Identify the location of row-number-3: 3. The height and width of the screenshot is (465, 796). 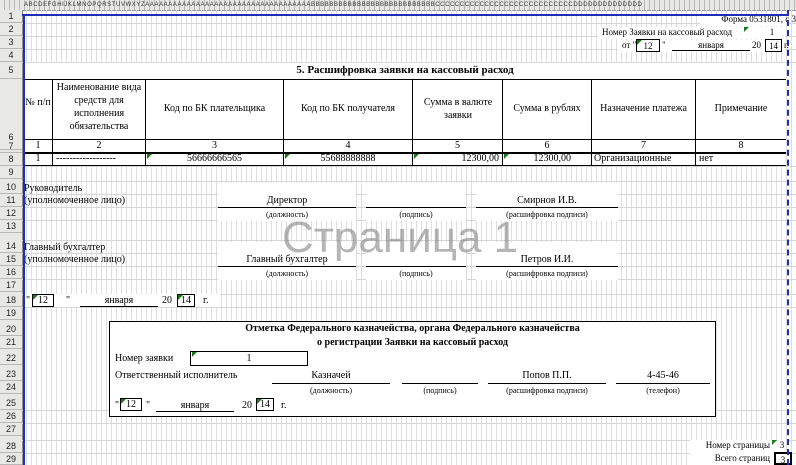
(11, 42).